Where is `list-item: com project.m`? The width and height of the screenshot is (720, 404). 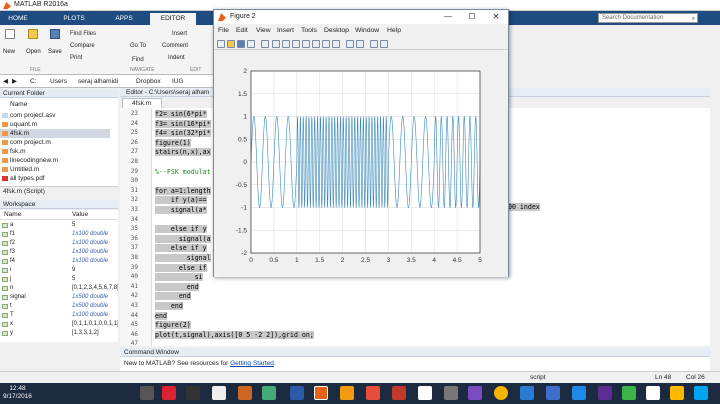 list-item: com project.m is located at coordinates (55, 142).